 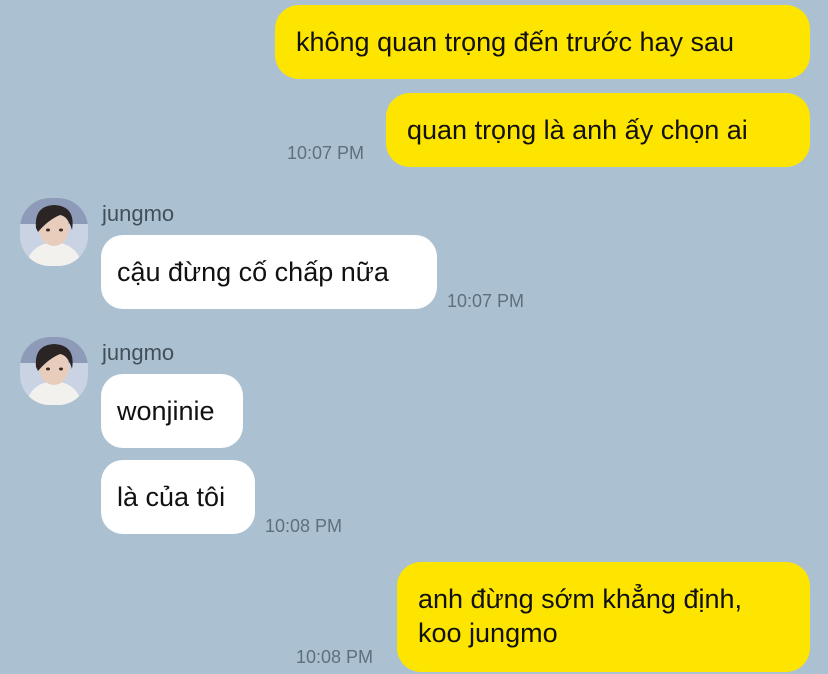 I want to click on outgoing-message-bubble: quan trọng là anh ấy chọn ai, so click(x=598, y=130).